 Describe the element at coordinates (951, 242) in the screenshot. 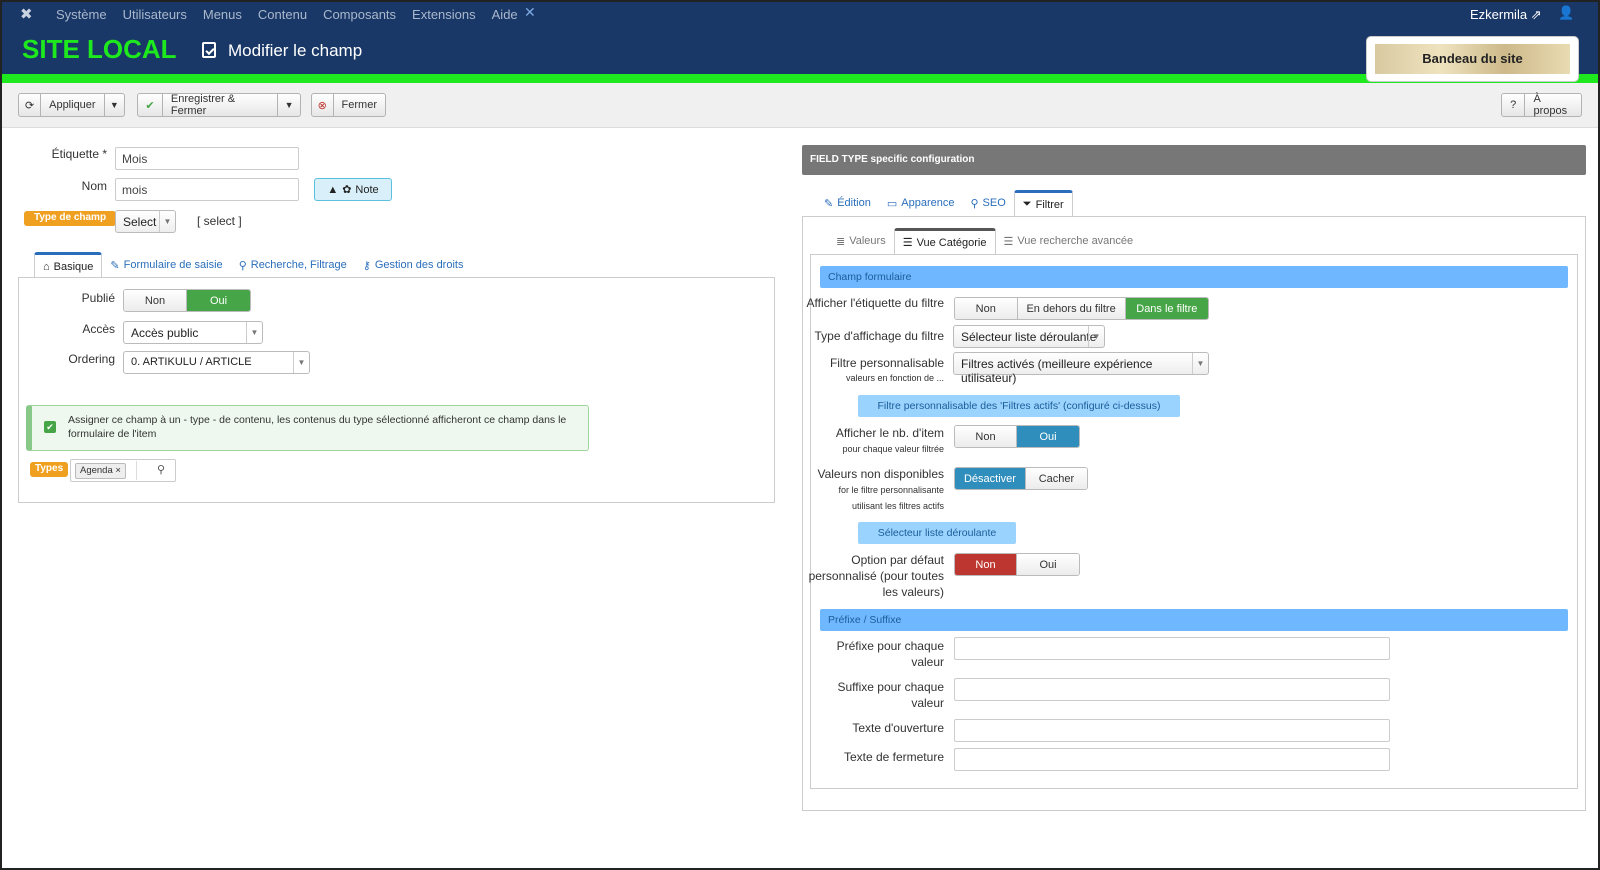

I see `subtab-vue-categorie-label: Vue Catégorie` at that location.